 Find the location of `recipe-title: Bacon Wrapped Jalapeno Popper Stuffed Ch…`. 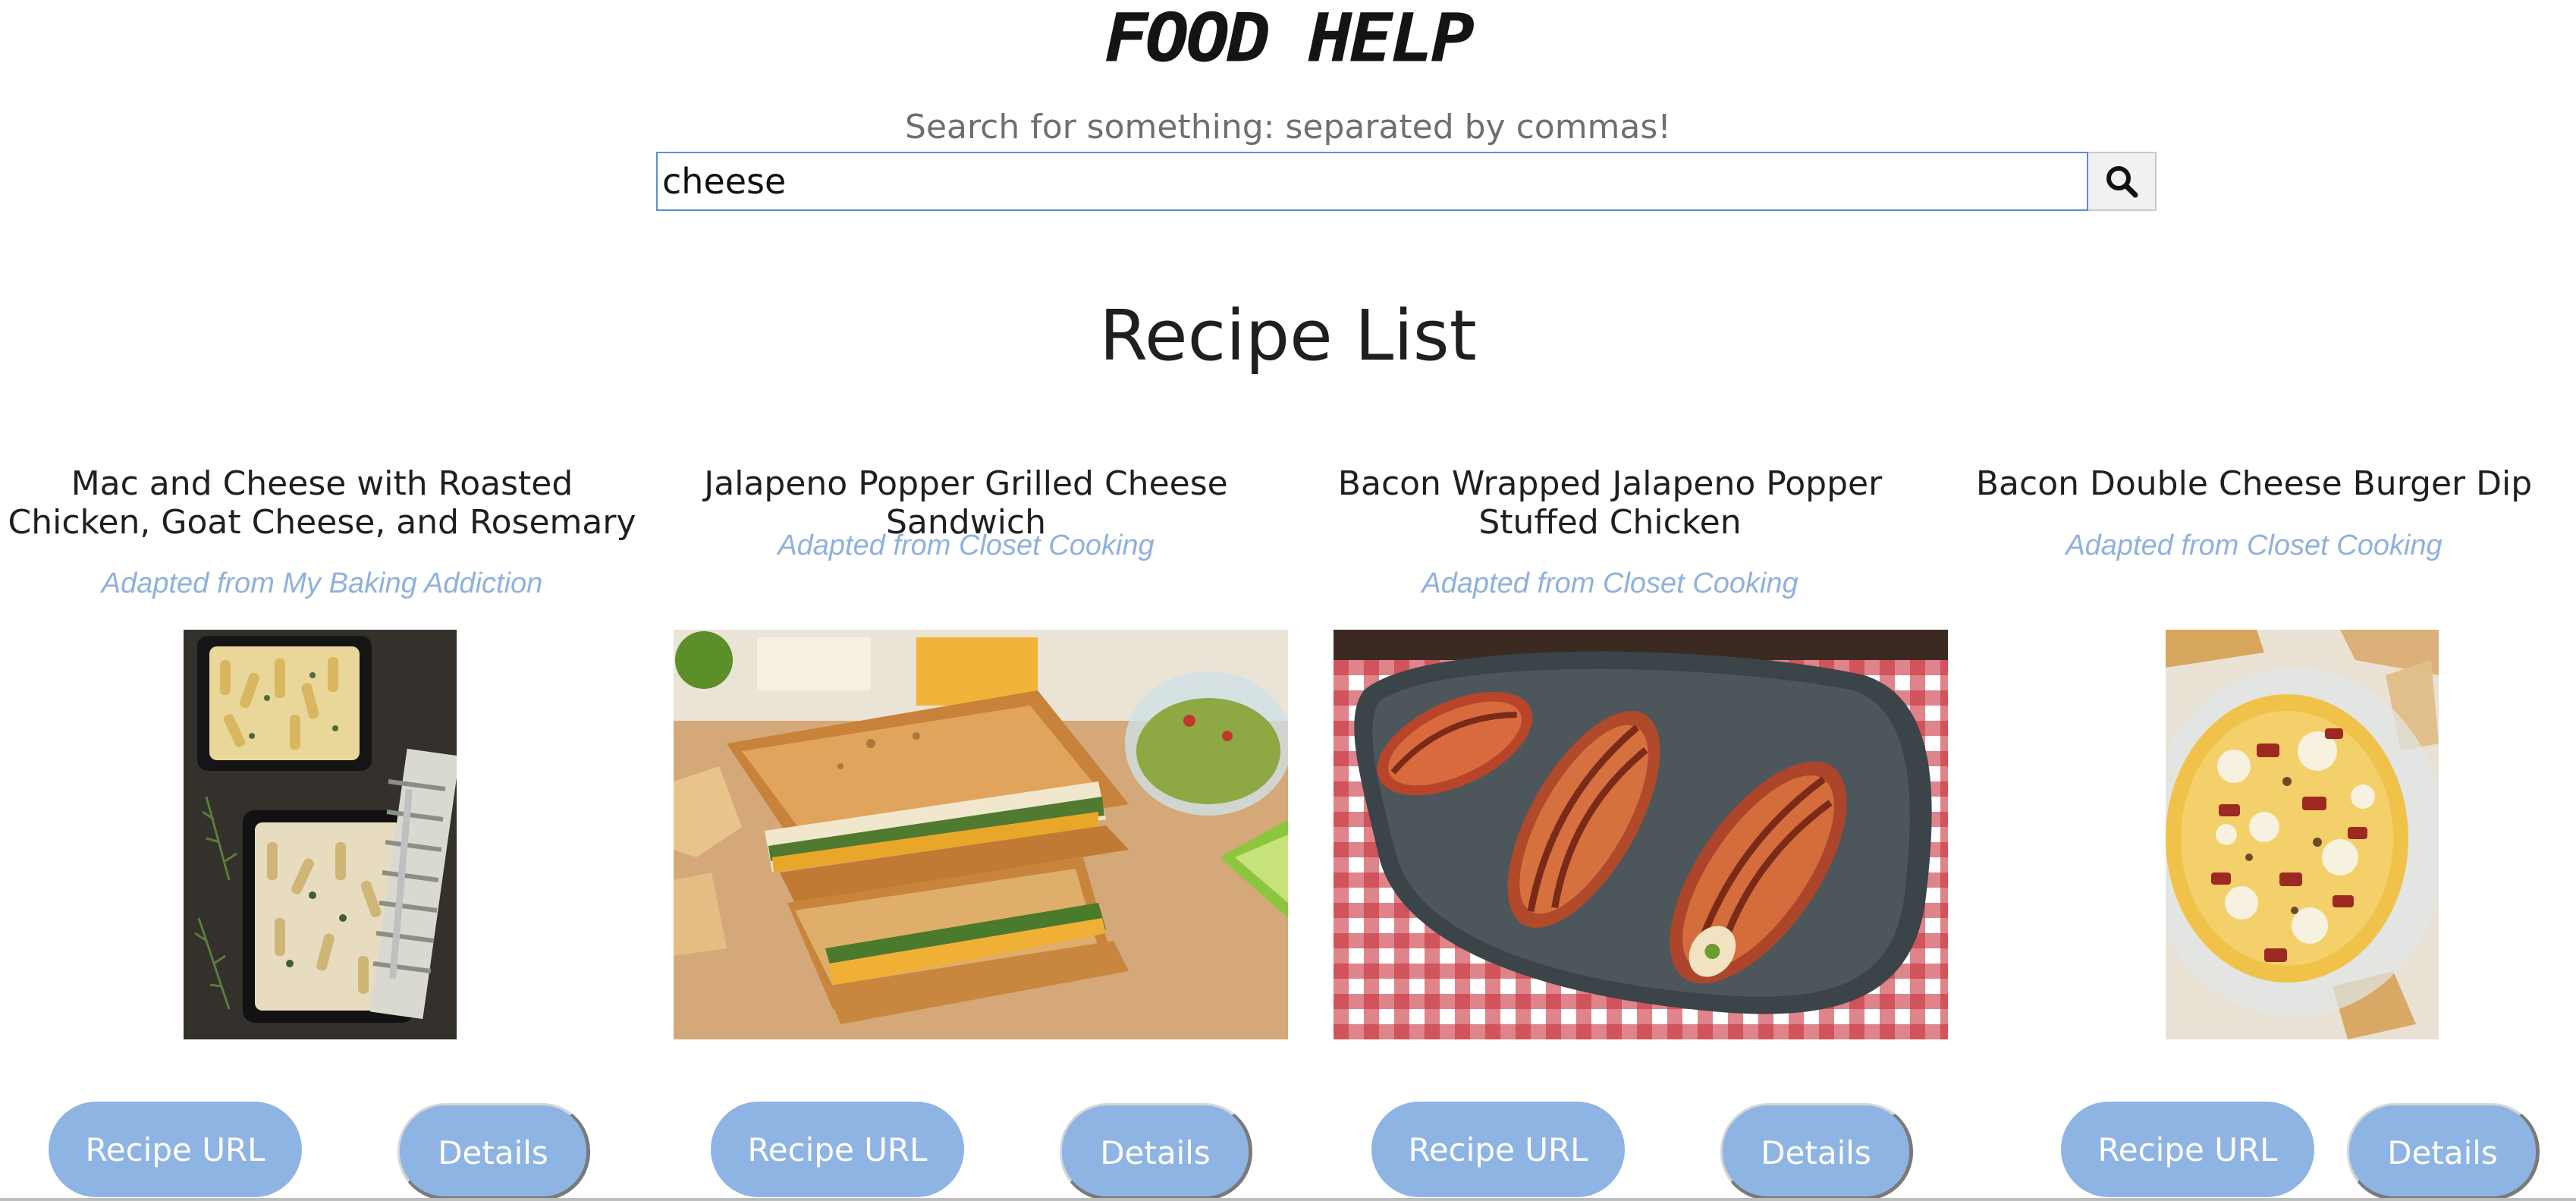

recipe-title: Bacon Wrapped Jalapeno Popper Stuffed Ch… is located at coordinates (1610, 503).